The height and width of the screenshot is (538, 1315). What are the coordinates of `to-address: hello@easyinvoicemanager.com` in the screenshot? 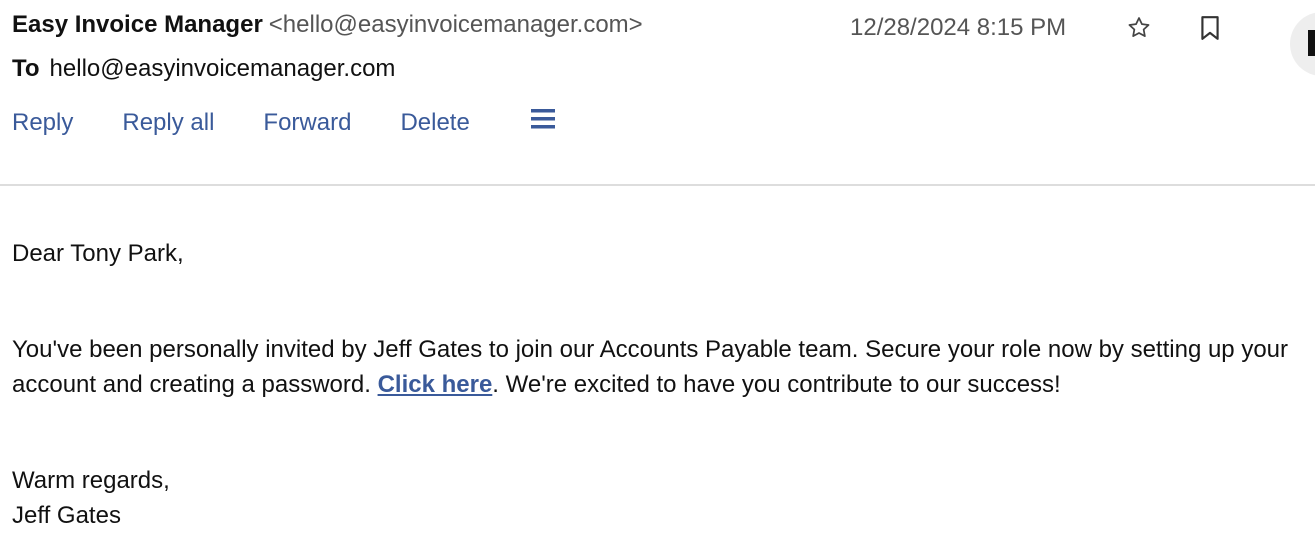 It's located at (223, 68).